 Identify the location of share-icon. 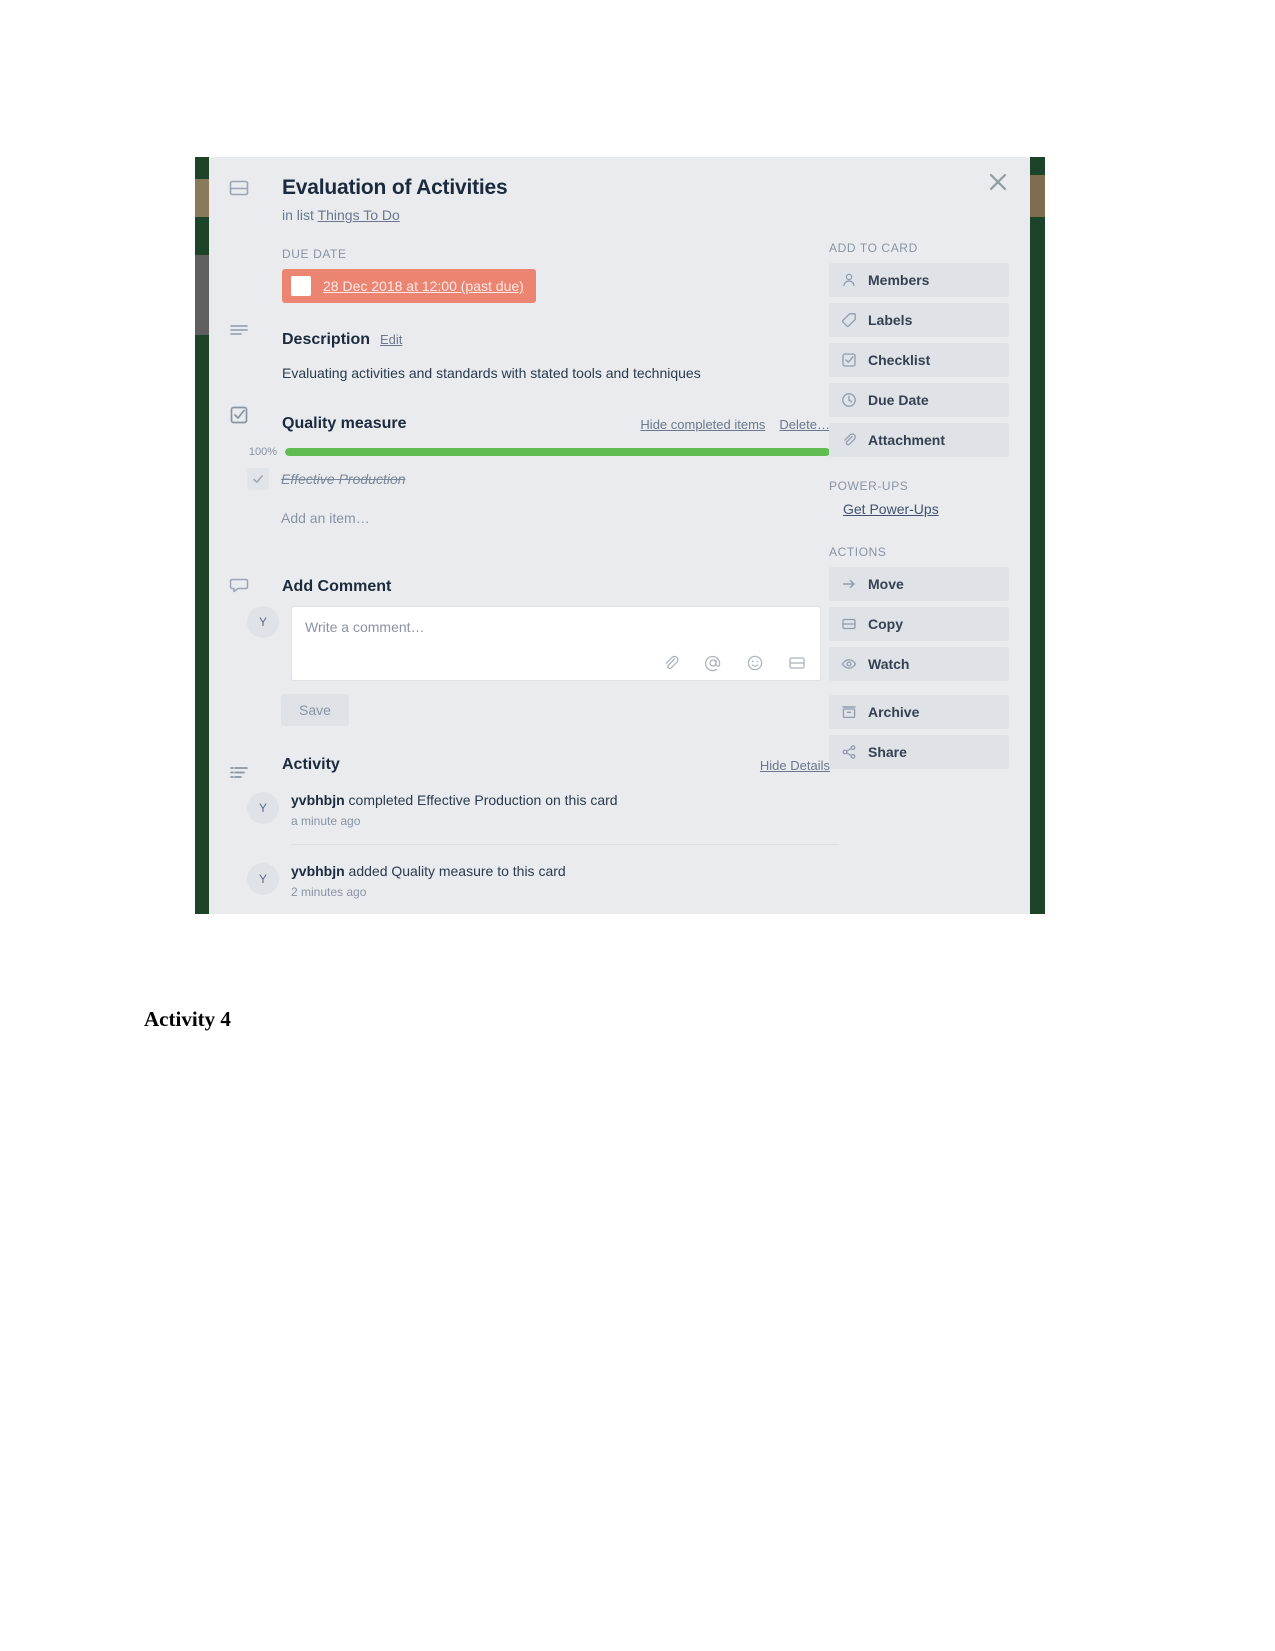
(849, 752).